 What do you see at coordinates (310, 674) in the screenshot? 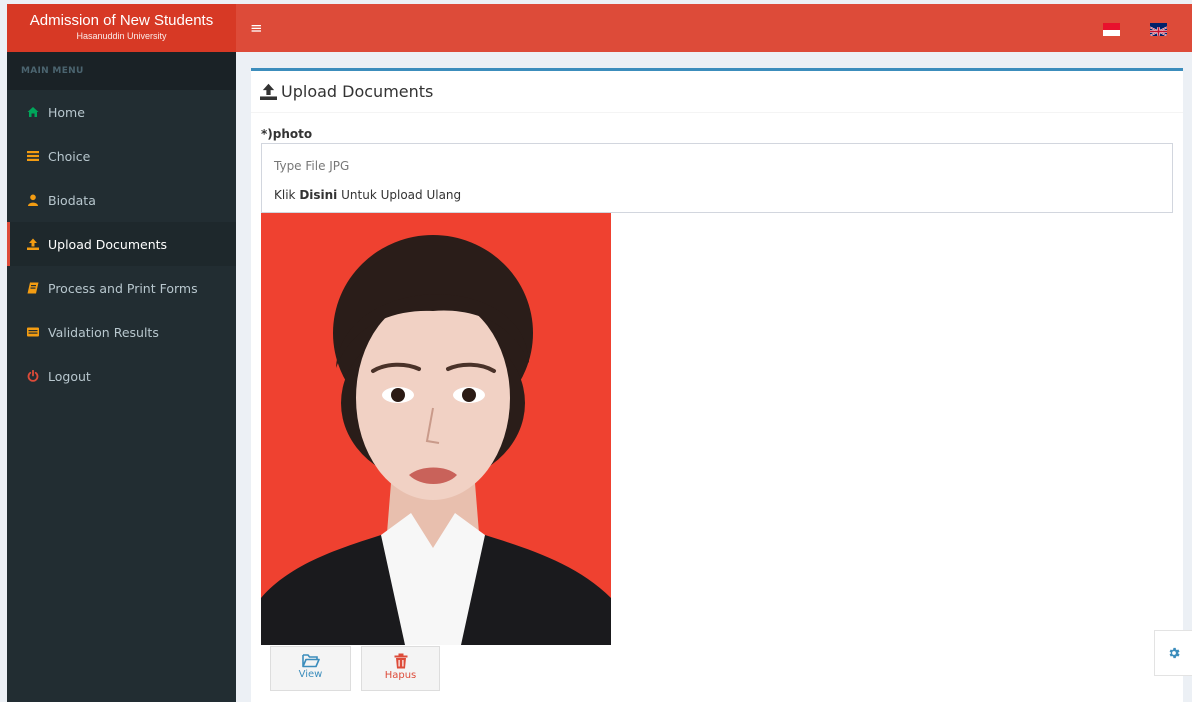
I see `view-button-label: View` at bounding box center [310, 674].